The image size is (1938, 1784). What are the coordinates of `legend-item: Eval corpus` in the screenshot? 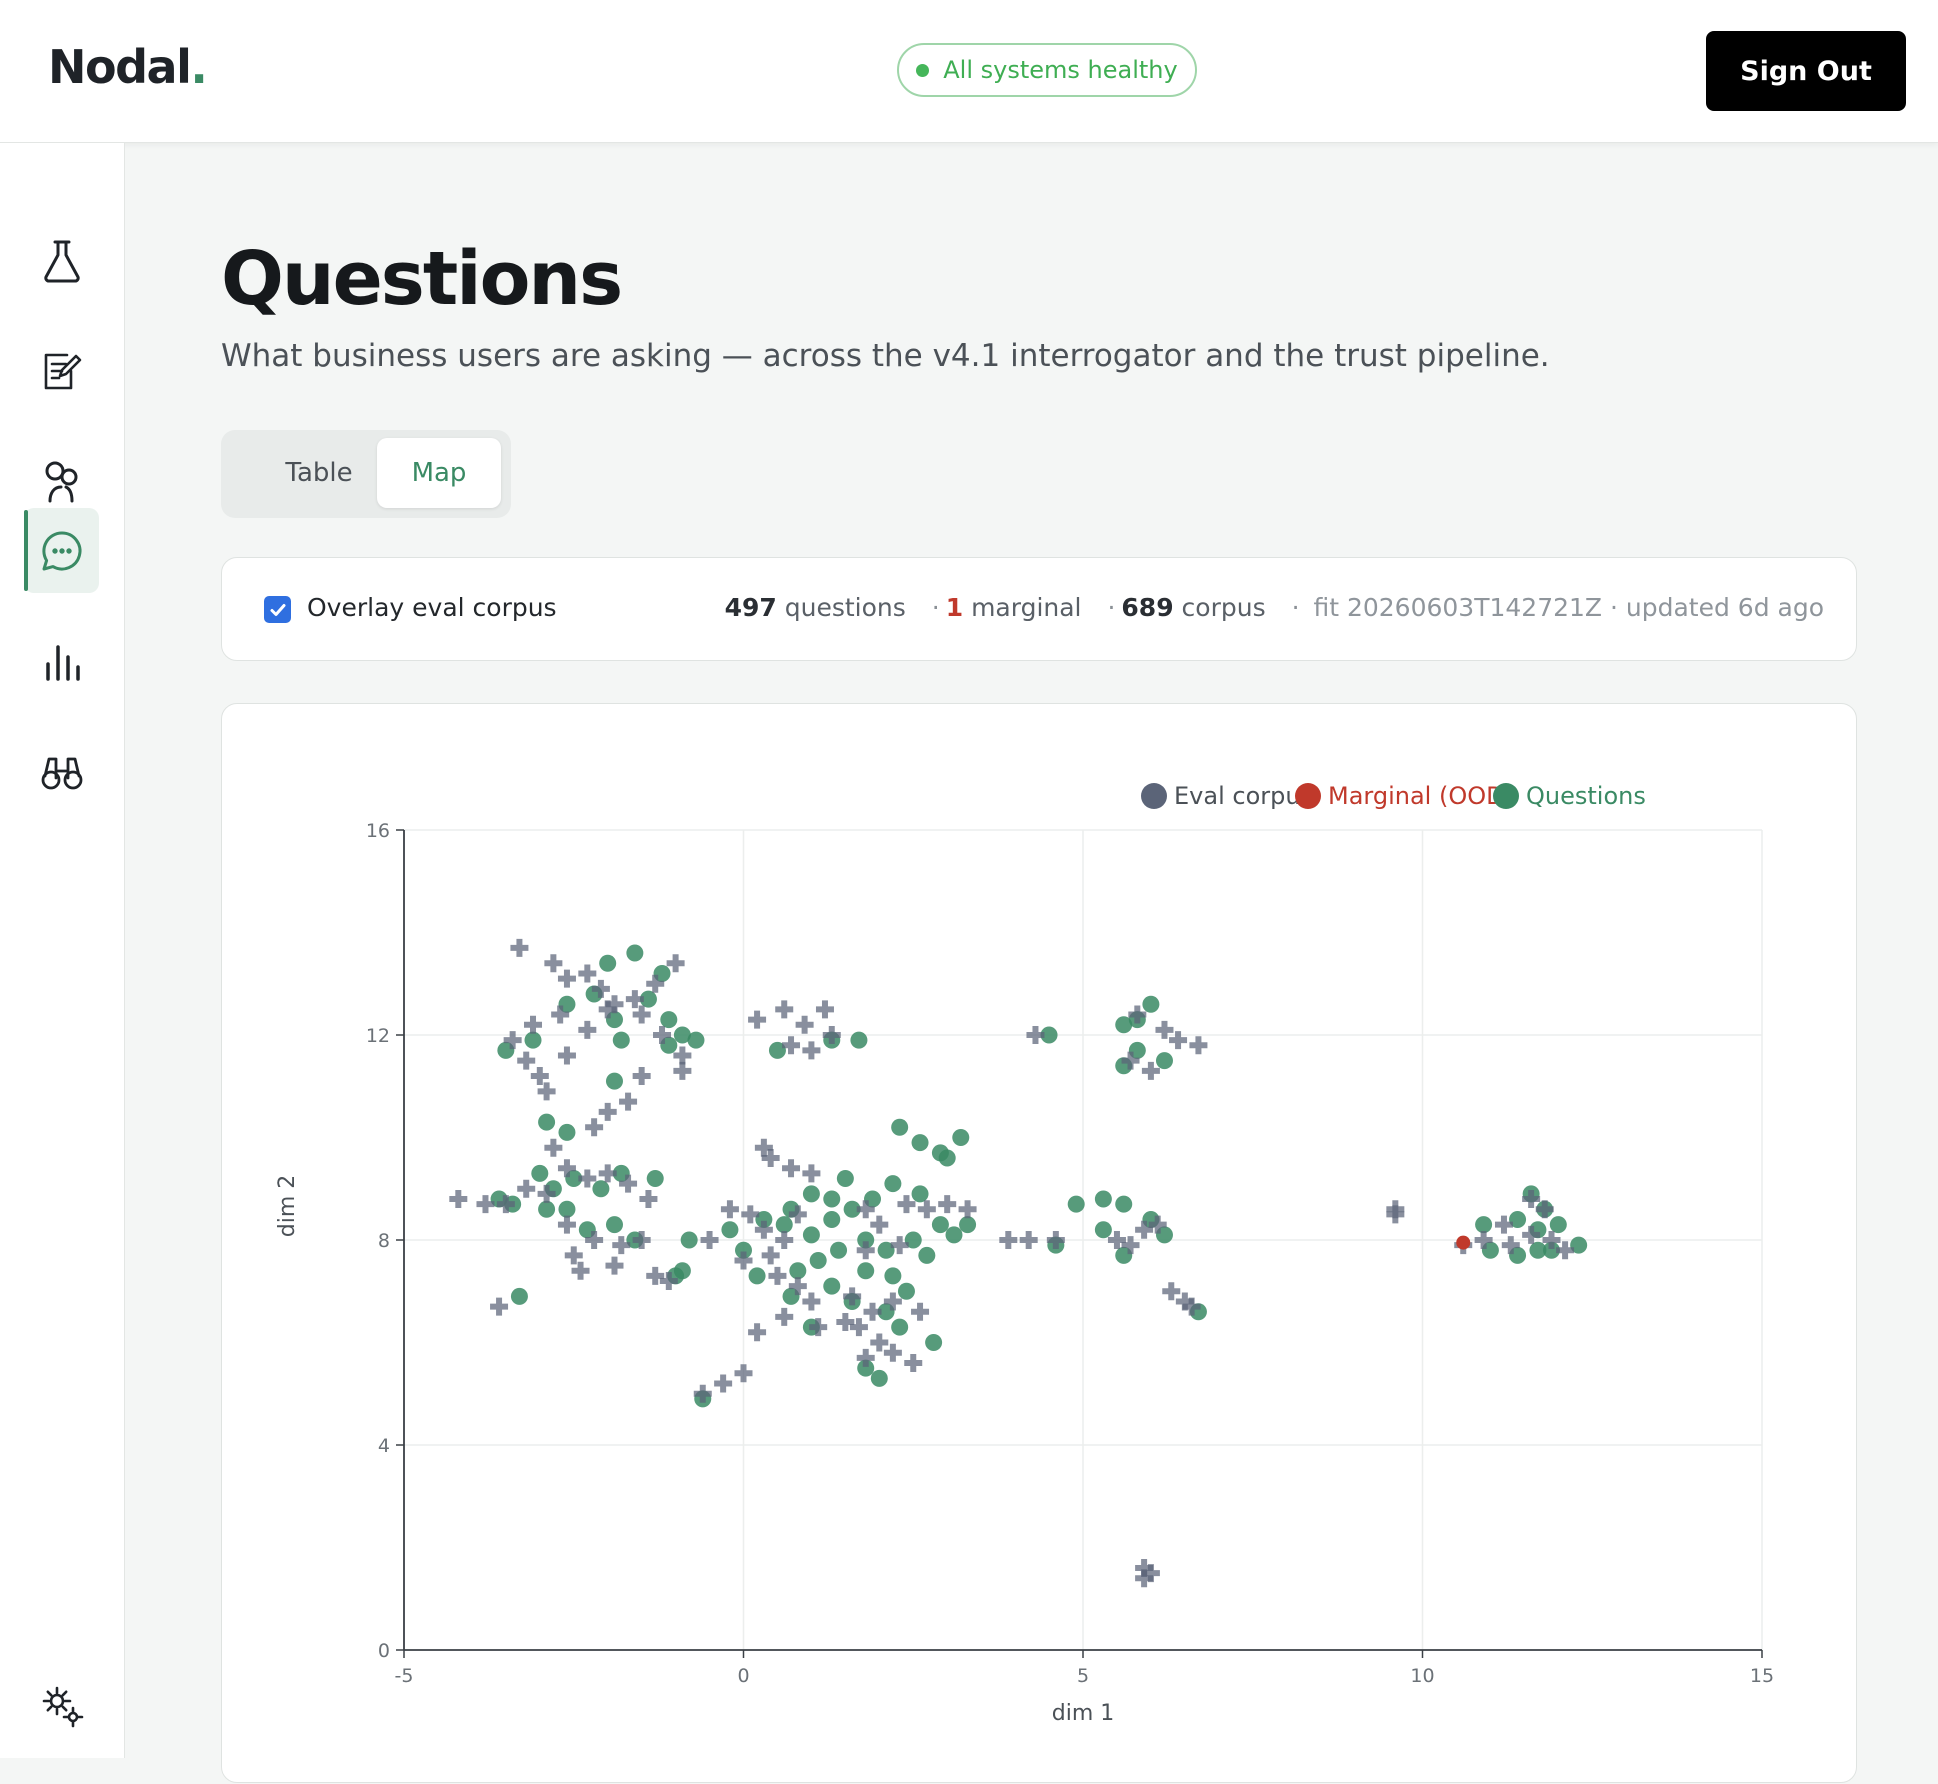 It's located at (1227, 796).